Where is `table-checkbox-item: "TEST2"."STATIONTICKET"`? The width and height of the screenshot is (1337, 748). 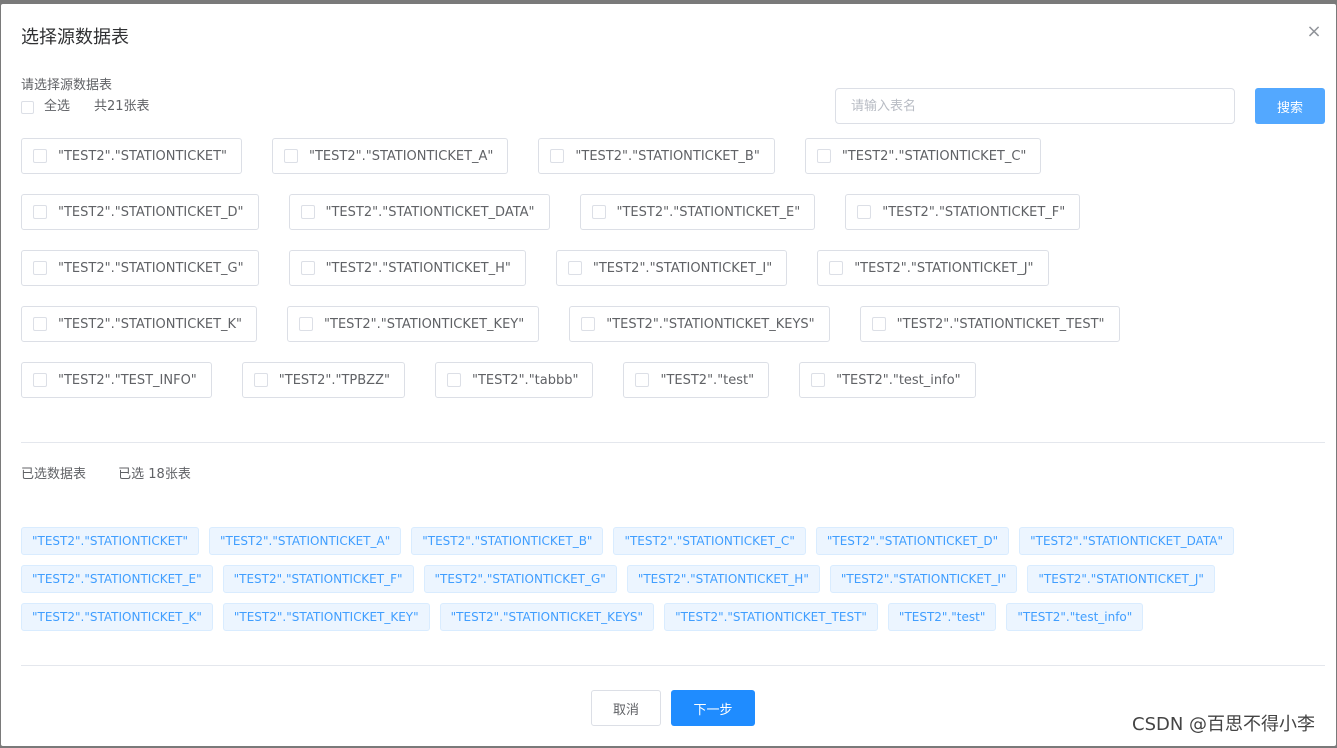
table-checkbox-item: "TEST2"."STATIONTICKET" is located at coordinates (131, 156).